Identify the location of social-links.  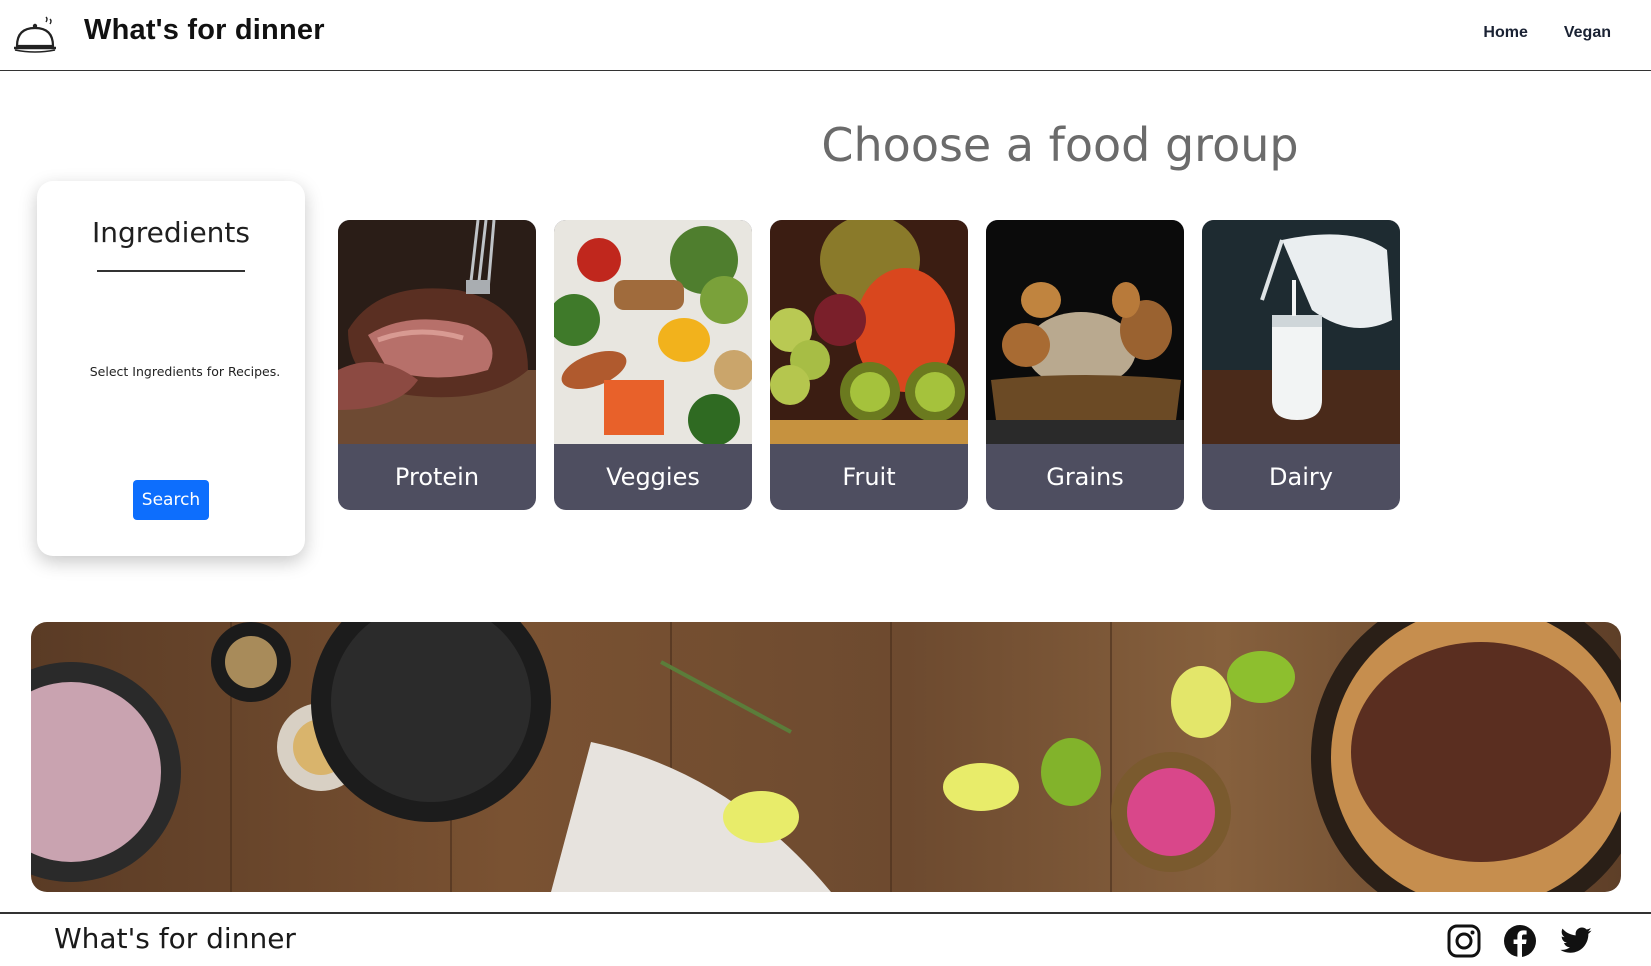
(1520, 941).